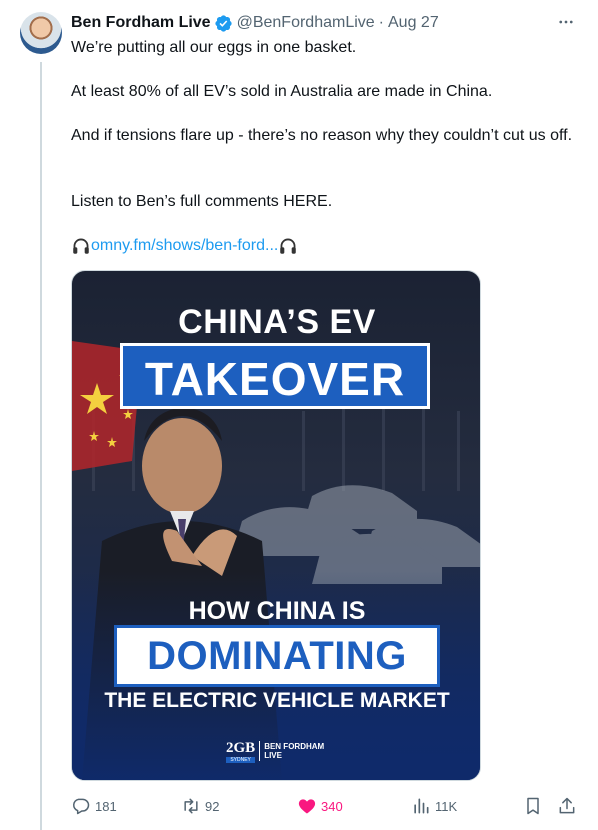 The image size is (598, 830). I want to click on action-bar: 181 92 340 11K, so click(327, 806).